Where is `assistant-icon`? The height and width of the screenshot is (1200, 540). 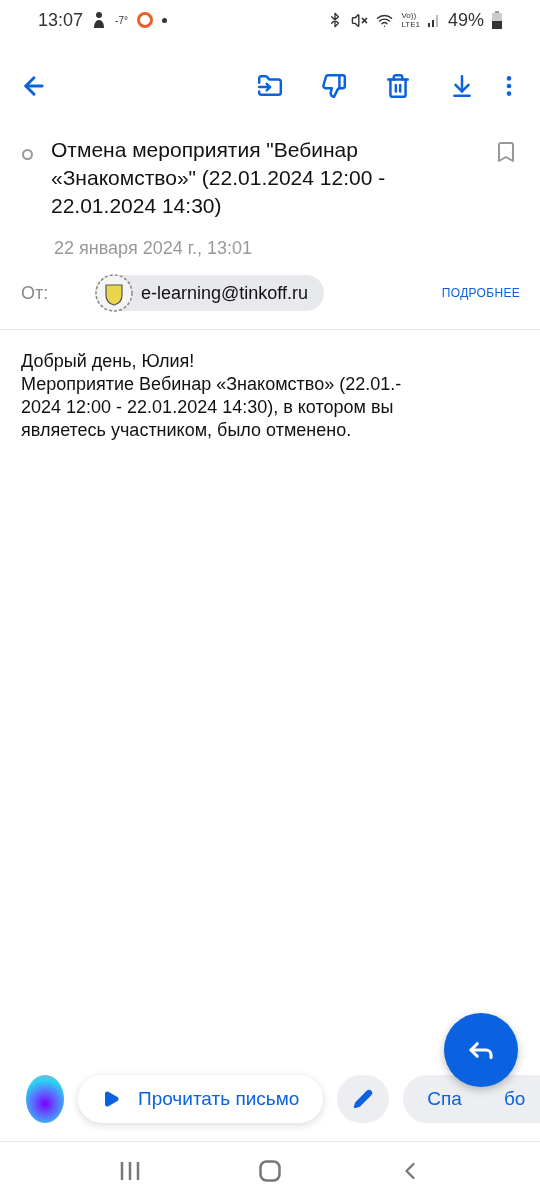
assistant-icon is located at coordinates (45, 1099).